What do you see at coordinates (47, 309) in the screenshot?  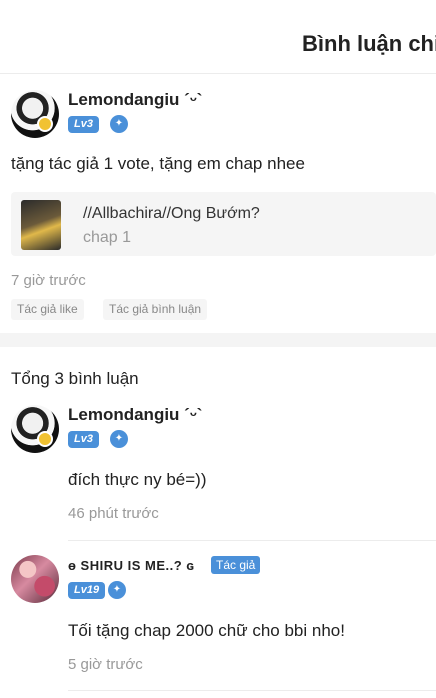 I see `author-like-tag: Tác giả like` at bounding box center [47, 309].